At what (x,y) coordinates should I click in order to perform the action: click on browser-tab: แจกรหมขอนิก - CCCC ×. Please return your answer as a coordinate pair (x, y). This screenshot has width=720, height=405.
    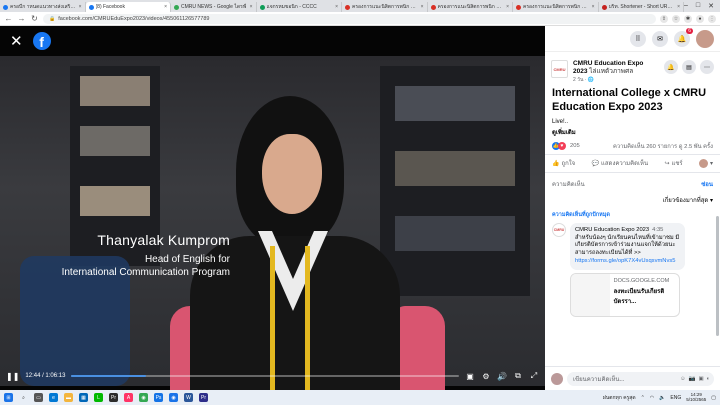
    Looking at the image, I should click on (299, 7).